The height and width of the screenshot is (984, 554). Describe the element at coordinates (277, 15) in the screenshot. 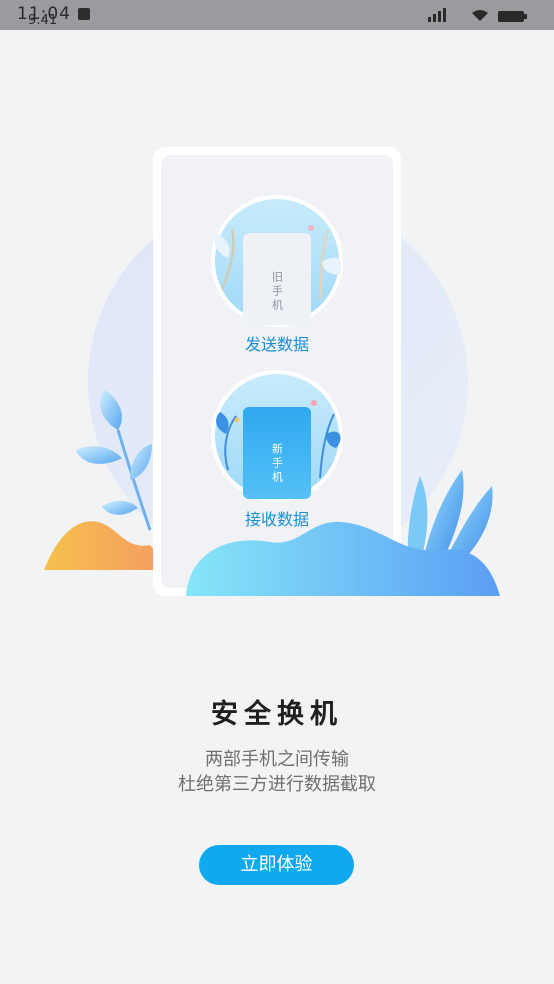

I see `status-bar: 11:04 9:41` at that location.